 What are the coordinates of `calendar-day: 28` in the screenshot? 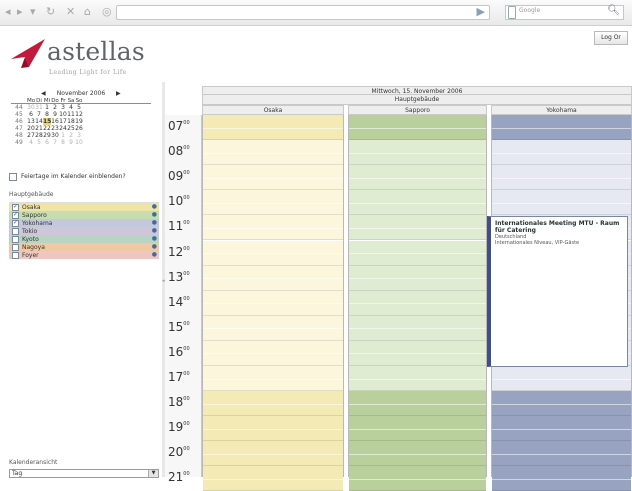 It's located at (39, 135).